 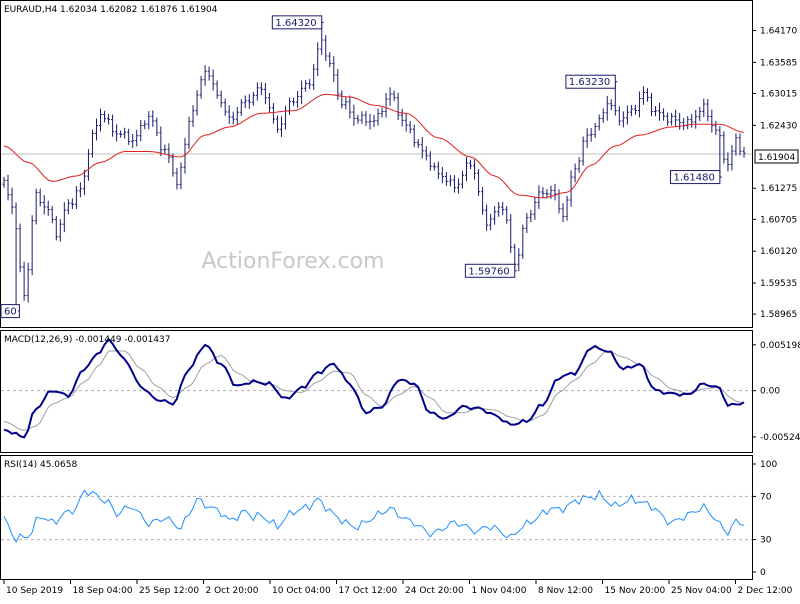 What do you see at coordinates (122, 340) in the screenshot?
I see `macd-title-values: -0.001449 -0.001437` at bounding box center [122, 340].